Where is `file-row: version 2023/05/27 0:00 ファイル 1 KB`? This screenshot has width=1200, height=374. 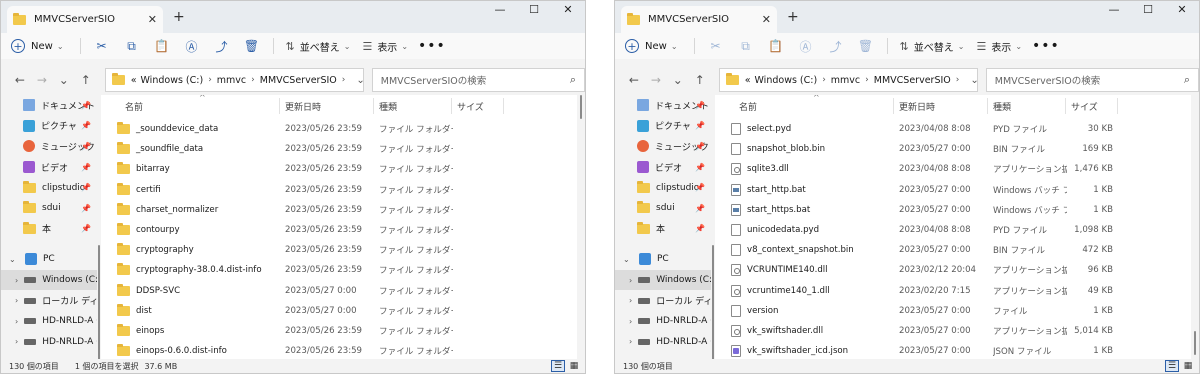 file-row: version 2023/05/27 0:00 ファイル 1 KB is located at coordinates (953, 311).